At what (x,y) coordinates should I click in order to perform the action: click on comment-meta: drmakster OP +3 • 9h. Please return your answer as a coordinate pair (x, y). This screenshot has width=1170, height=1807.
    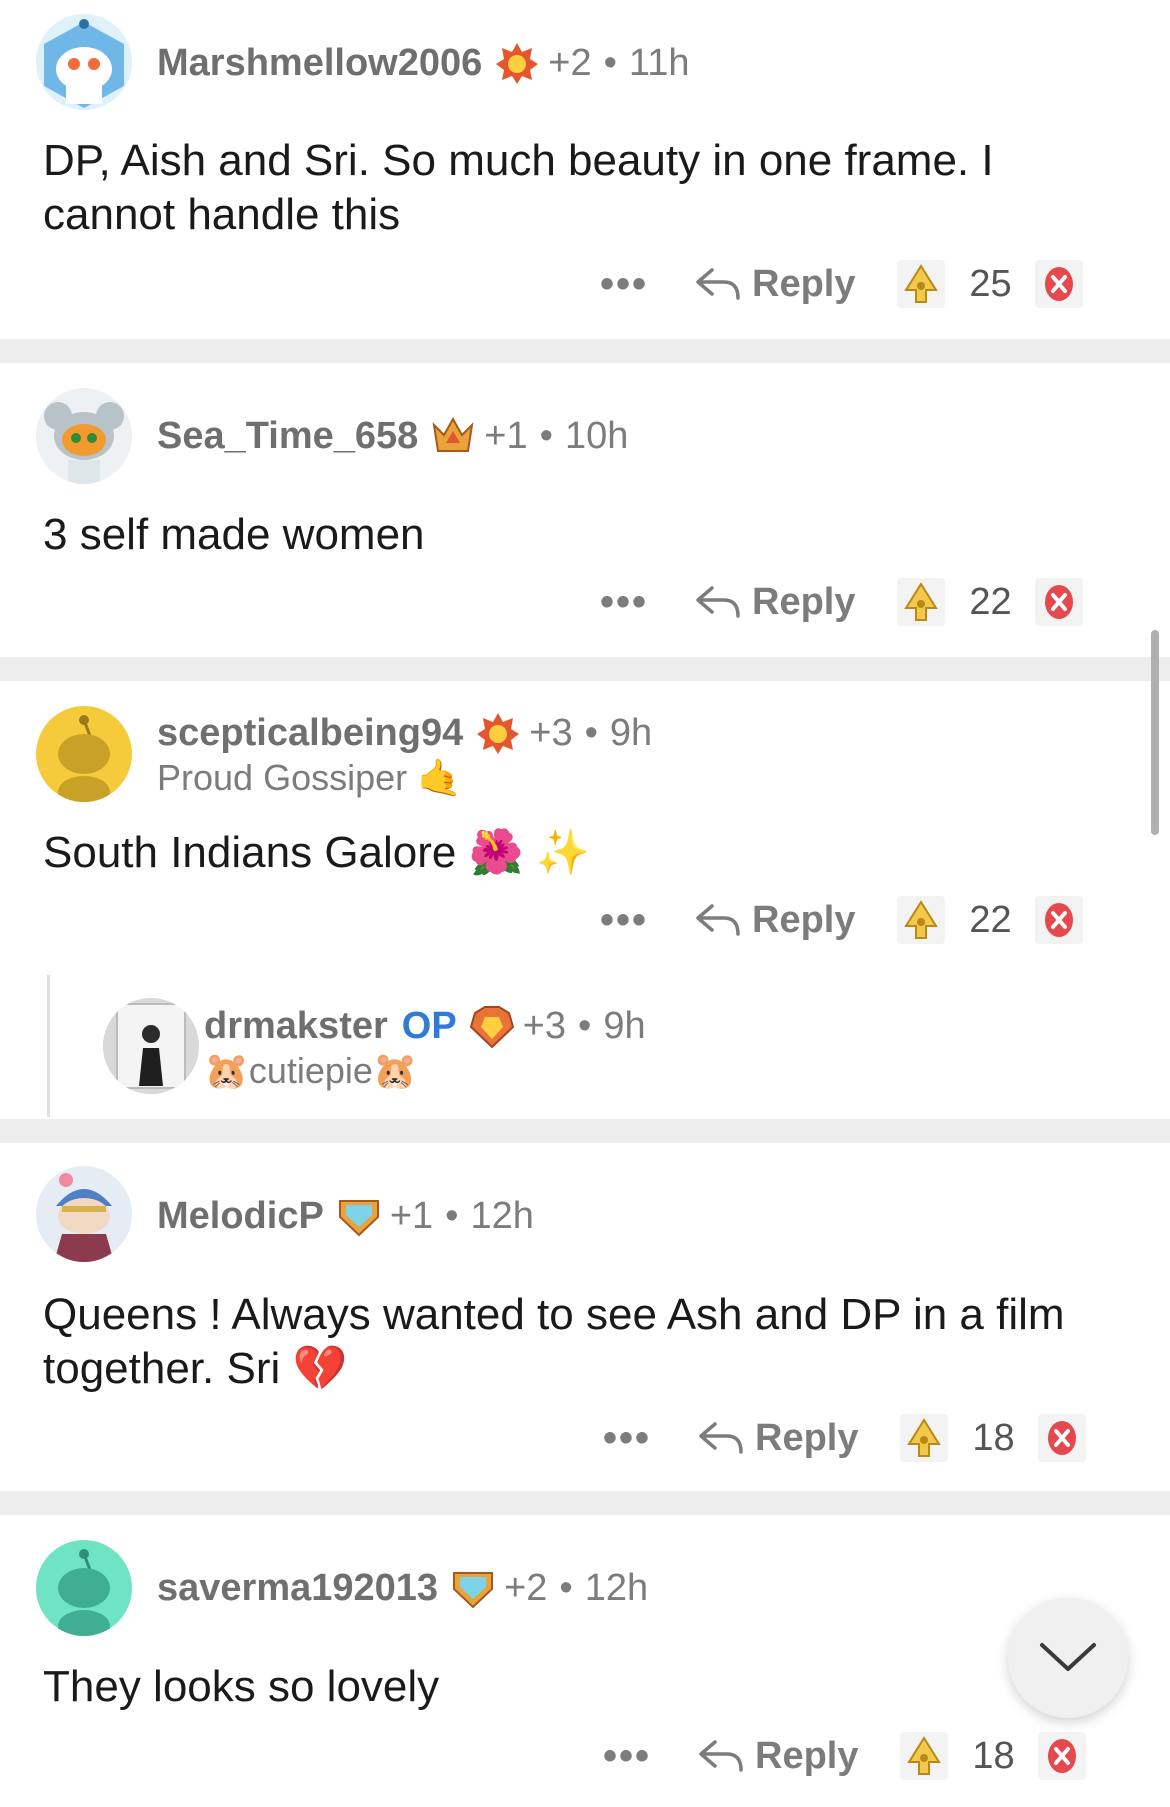
    Looking at the image, I should click on (425, 1026).